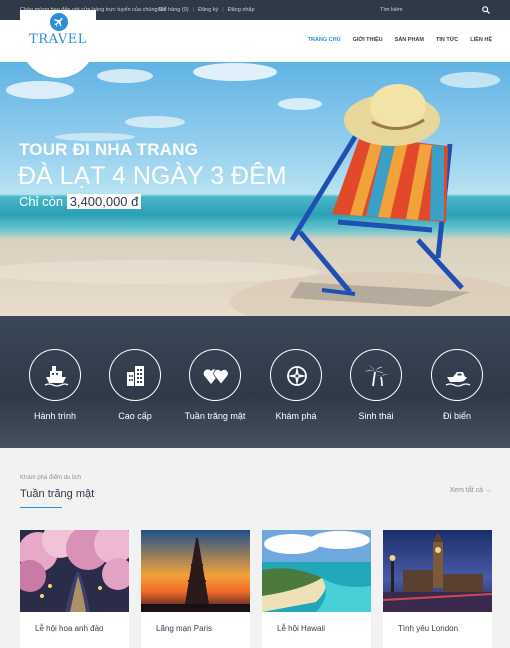 The image size is (510, 648). I want to click on price-prefix: Chỉ còn, so click(41, 201).